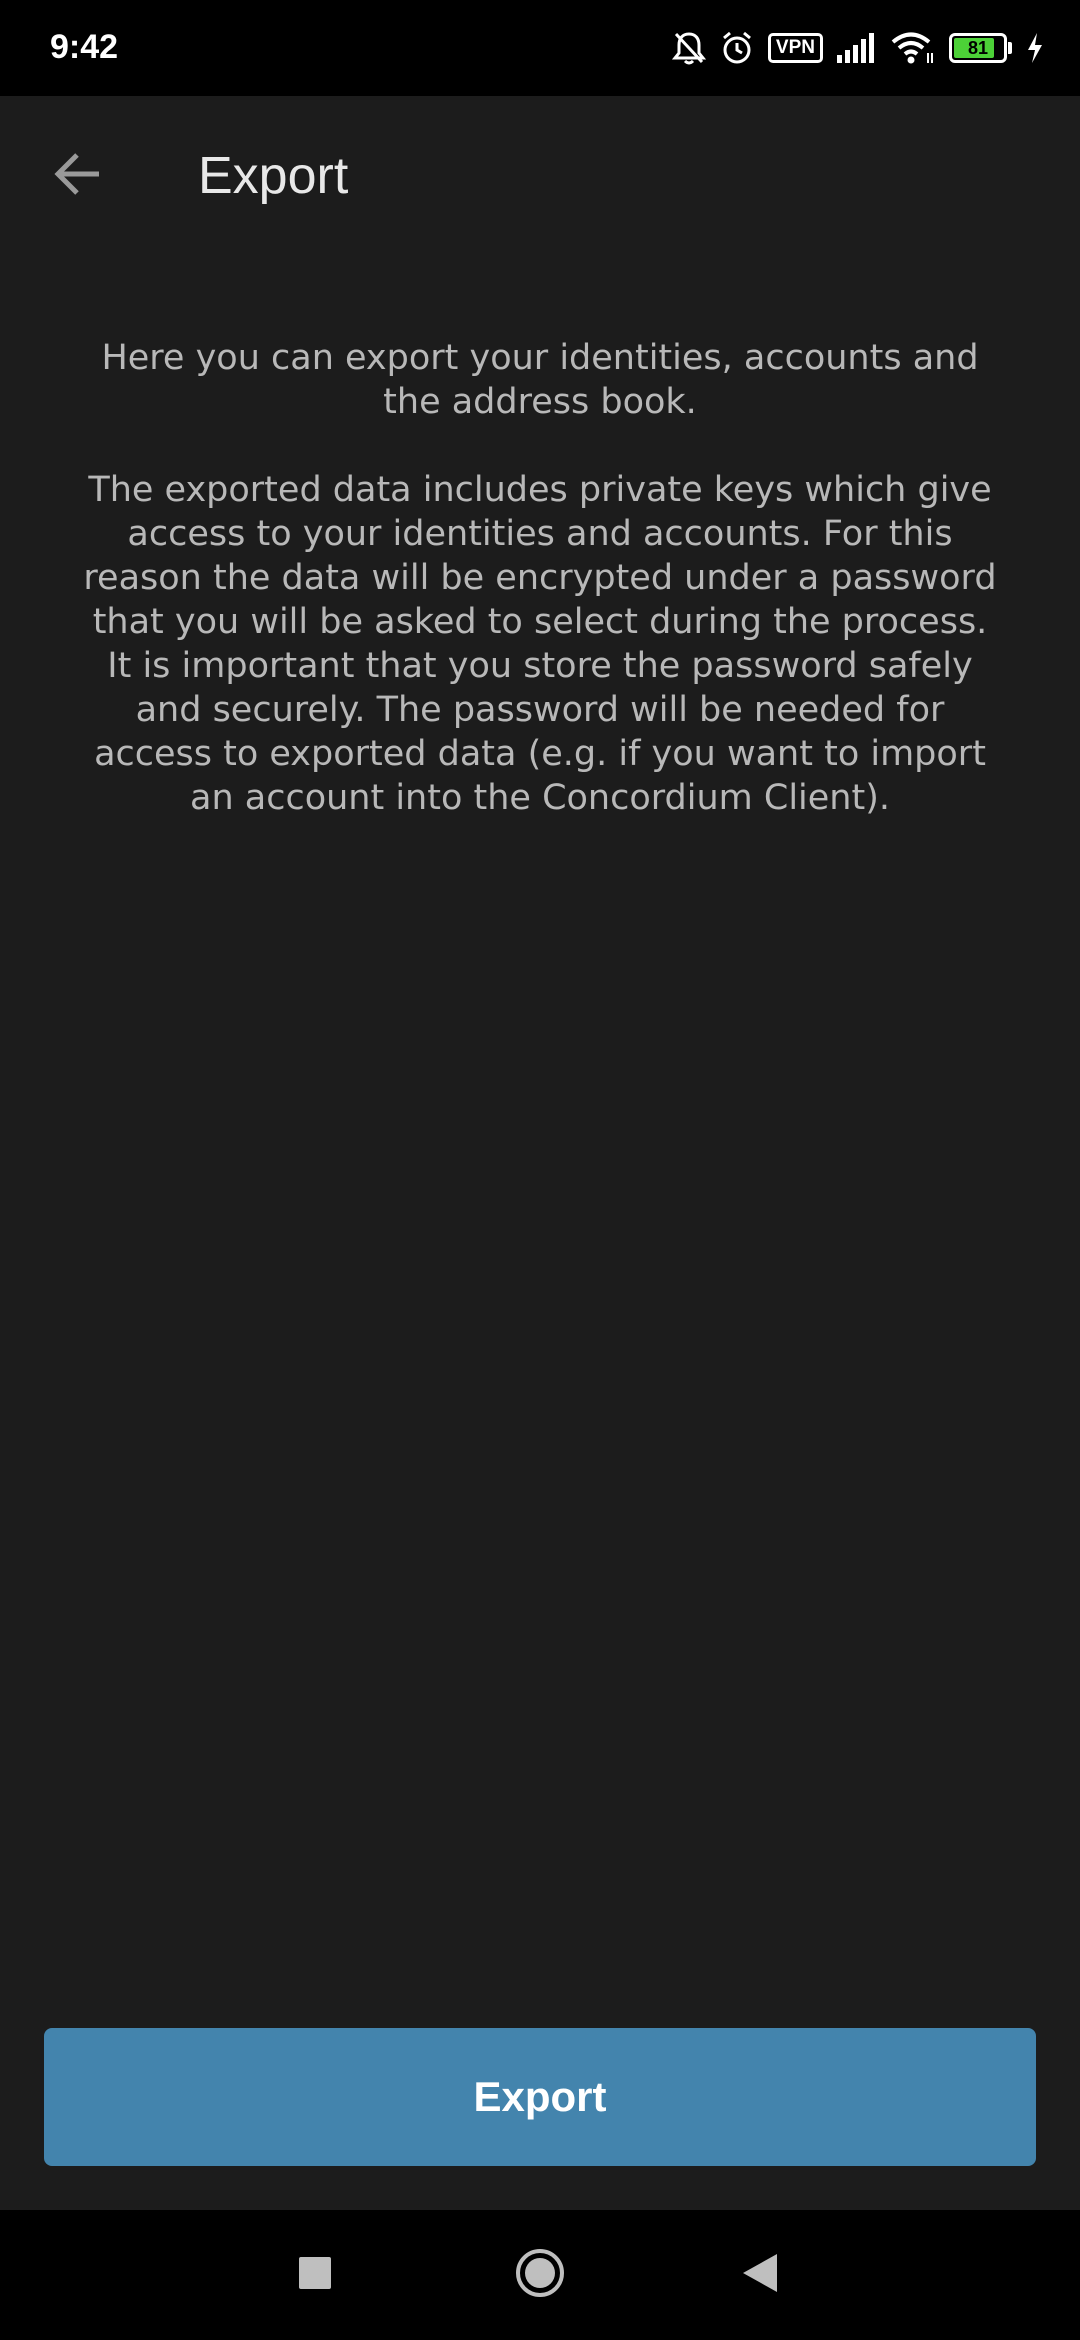  Describe the element at coordinates (737, 48) in the screenshot. I see `alarm-icon` at that location.